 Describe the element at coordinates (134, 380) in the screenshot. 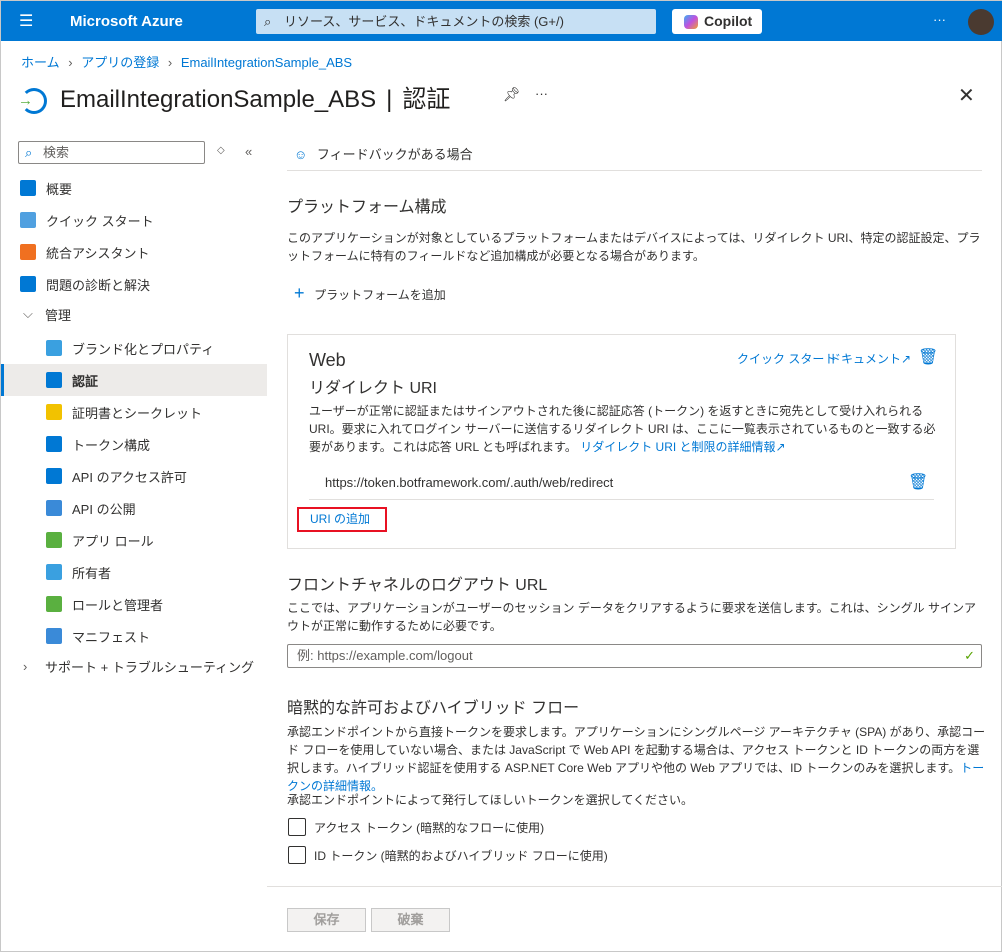

I see `sidebar-item: 認証` at that location.